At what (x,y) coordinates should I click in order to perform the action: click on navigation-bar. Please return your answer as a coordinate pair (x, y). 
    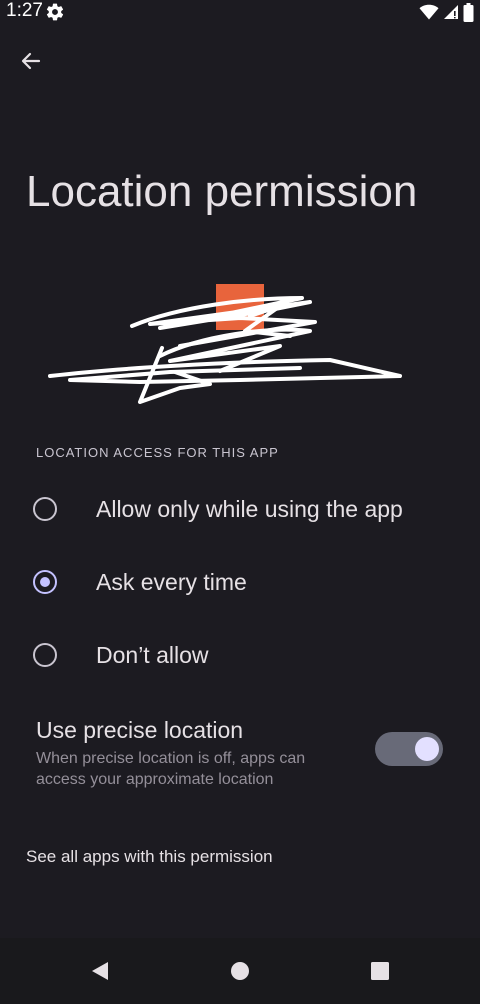
    Looking at the image, I should click on (240, 971).